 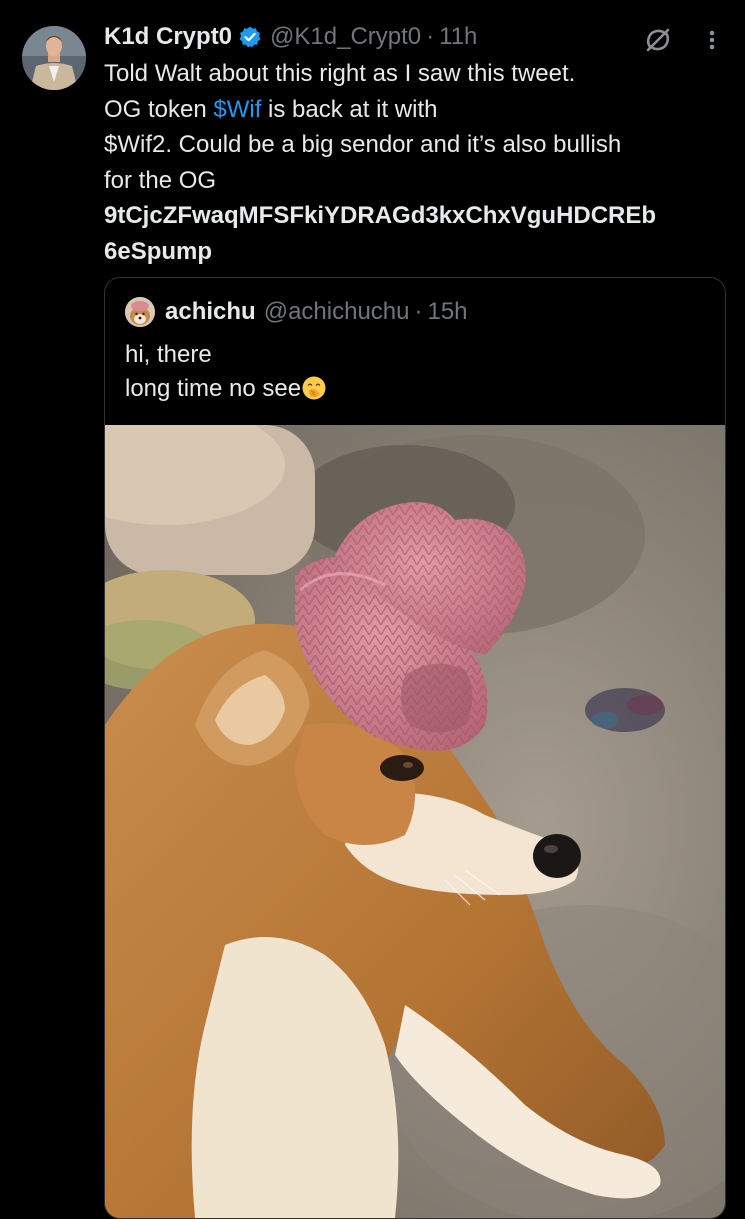 I want to click on more-options-button, so click(x=712, y=40).